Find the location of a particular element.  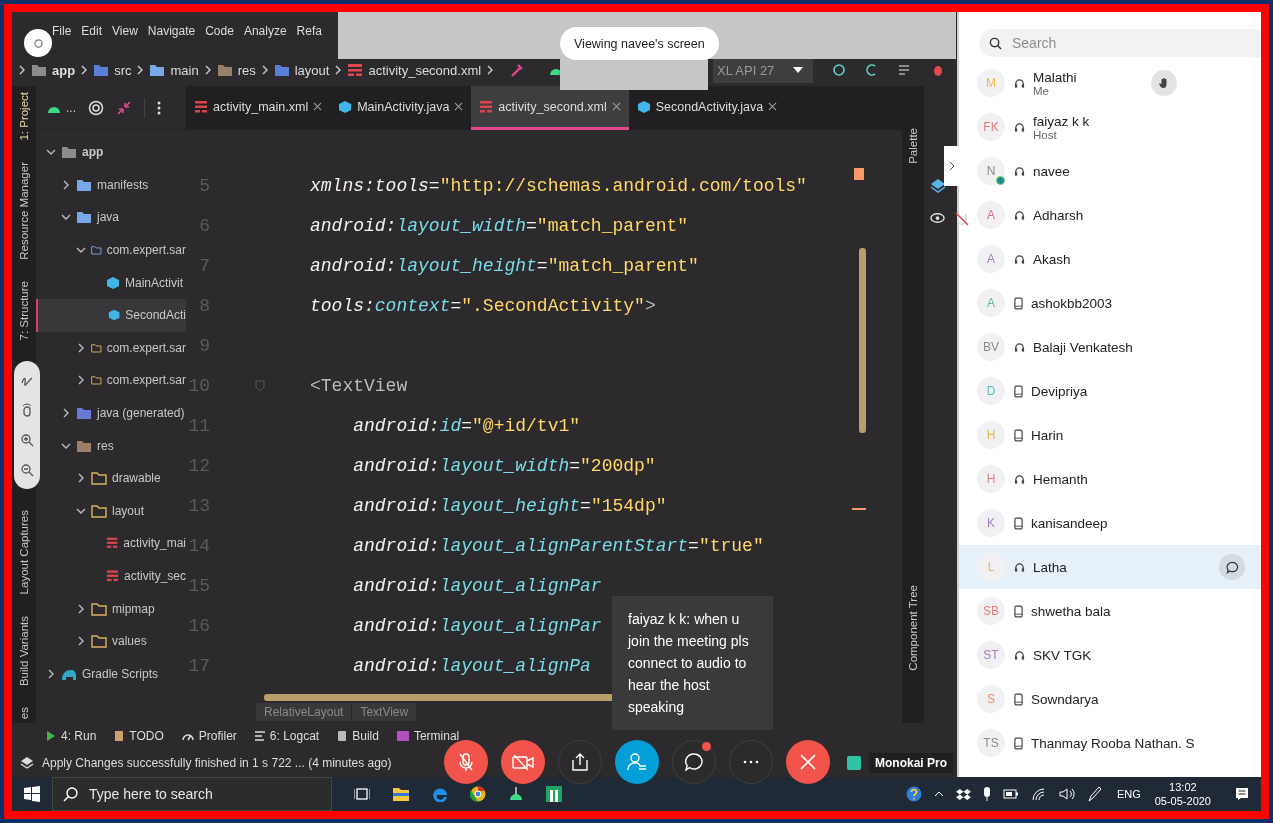

participant-row: A Akash is located at coordinates (1110, 259).